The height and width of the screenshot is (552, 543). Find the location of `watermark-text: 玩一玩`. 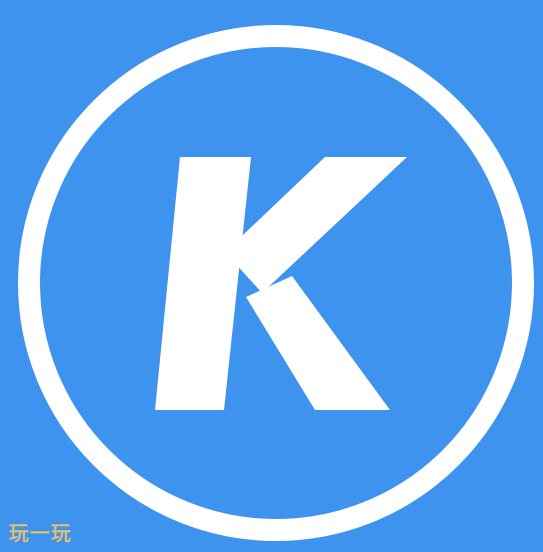

watermark-text: 玩一玩 is located at coordinates (40, 533).